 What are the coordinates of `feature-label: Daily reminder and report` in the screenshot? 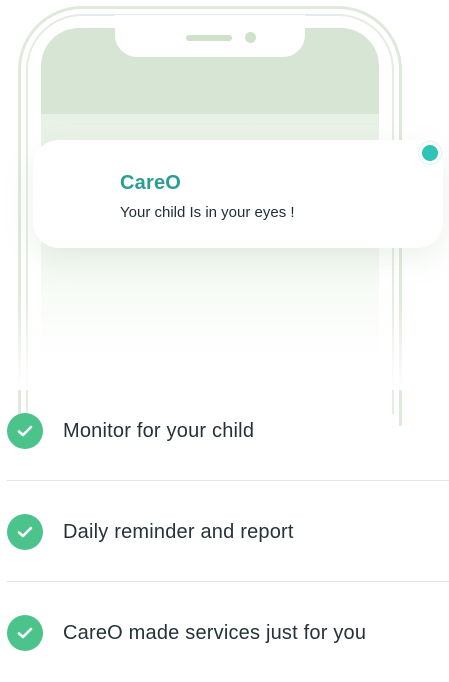 It's located at (178, 532).